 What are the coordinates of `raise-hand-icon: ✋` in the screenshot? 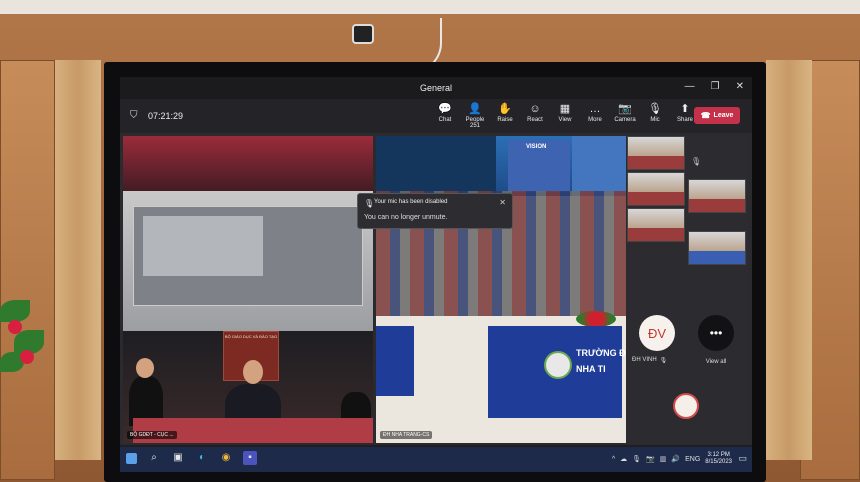 It's located at (505, 109).